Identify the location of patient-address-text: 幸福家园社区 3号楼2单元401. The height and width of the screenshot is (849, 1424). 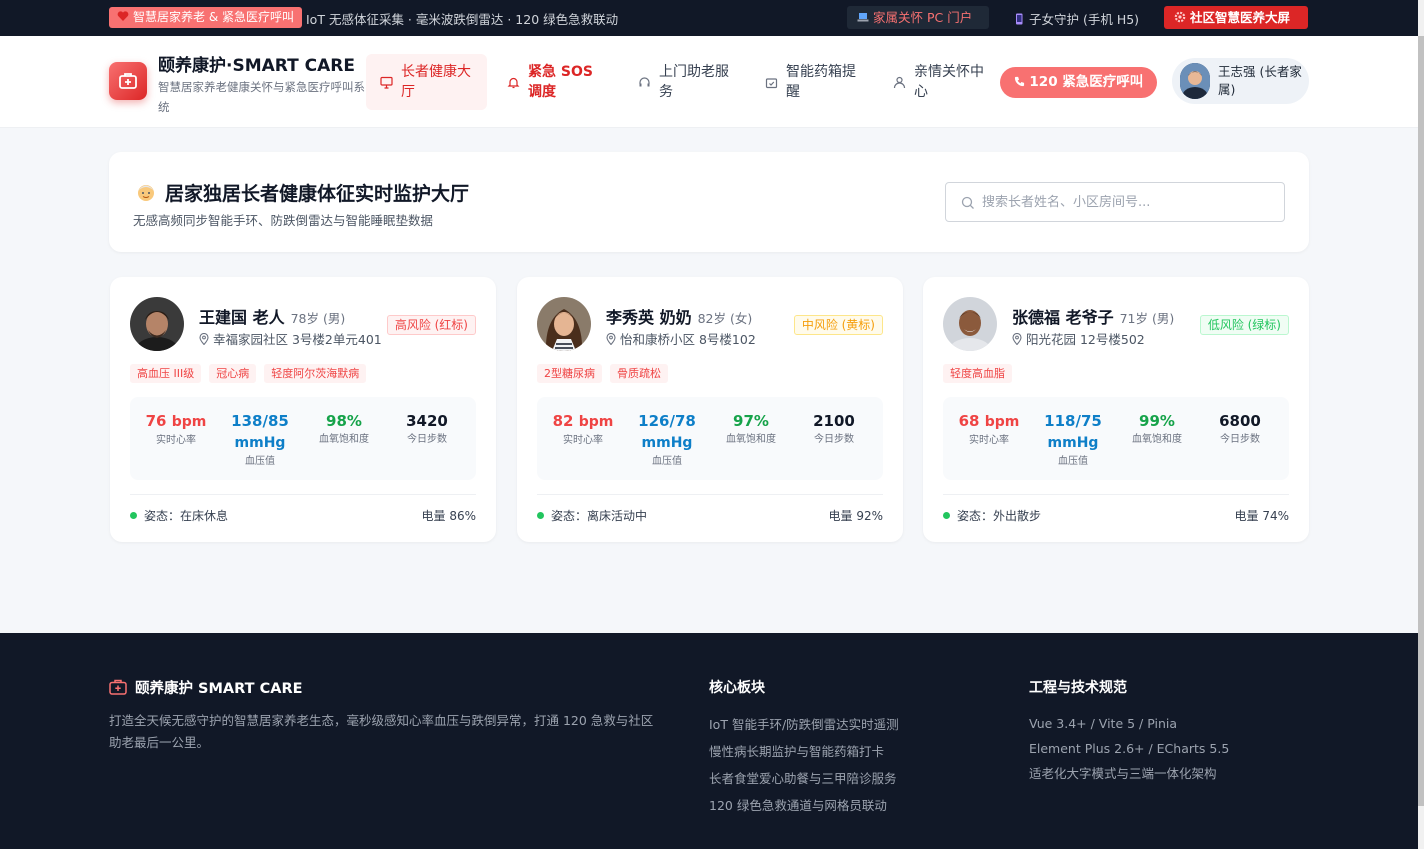
(297, 339).